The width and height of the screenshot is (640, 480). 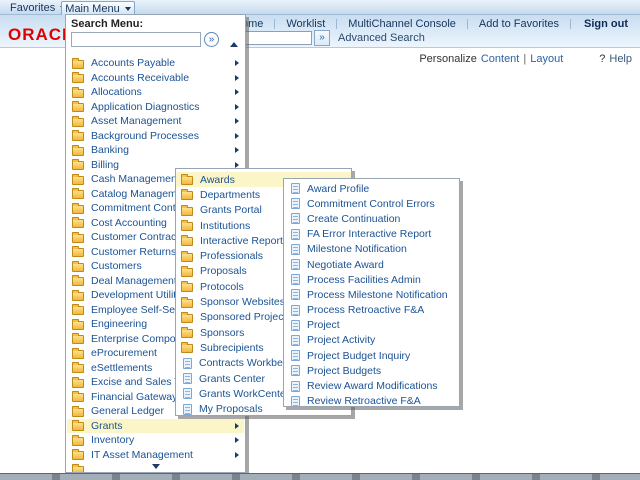 What do you see at coordinates (448, 59) in the screenshot?
I see `personalize-label: Personalize` at bounding box center [448, 59].